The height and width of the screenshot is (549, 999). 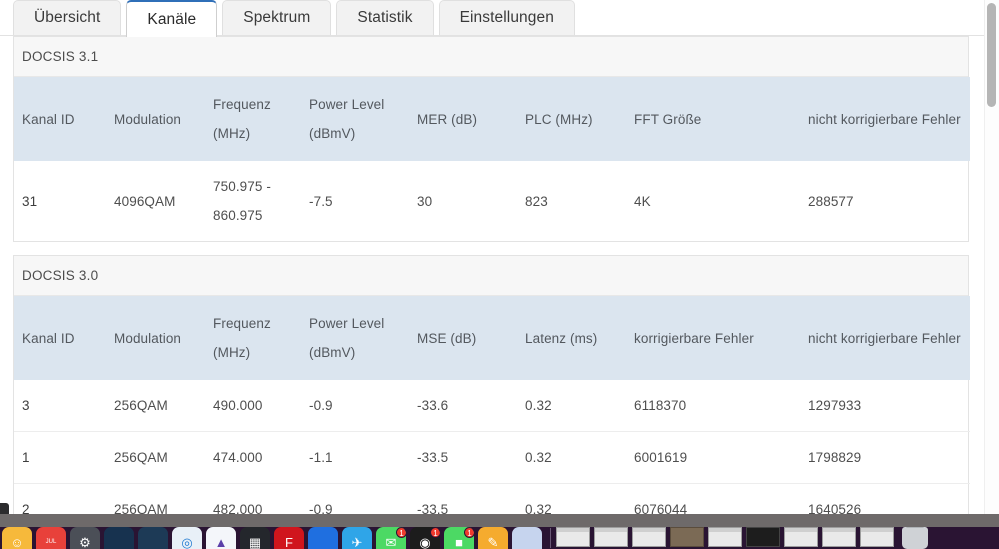 What do you see at coordinates (687, 537) in the screenshot?
I see `window-thumb-photo` at bounding box center [687, 537].